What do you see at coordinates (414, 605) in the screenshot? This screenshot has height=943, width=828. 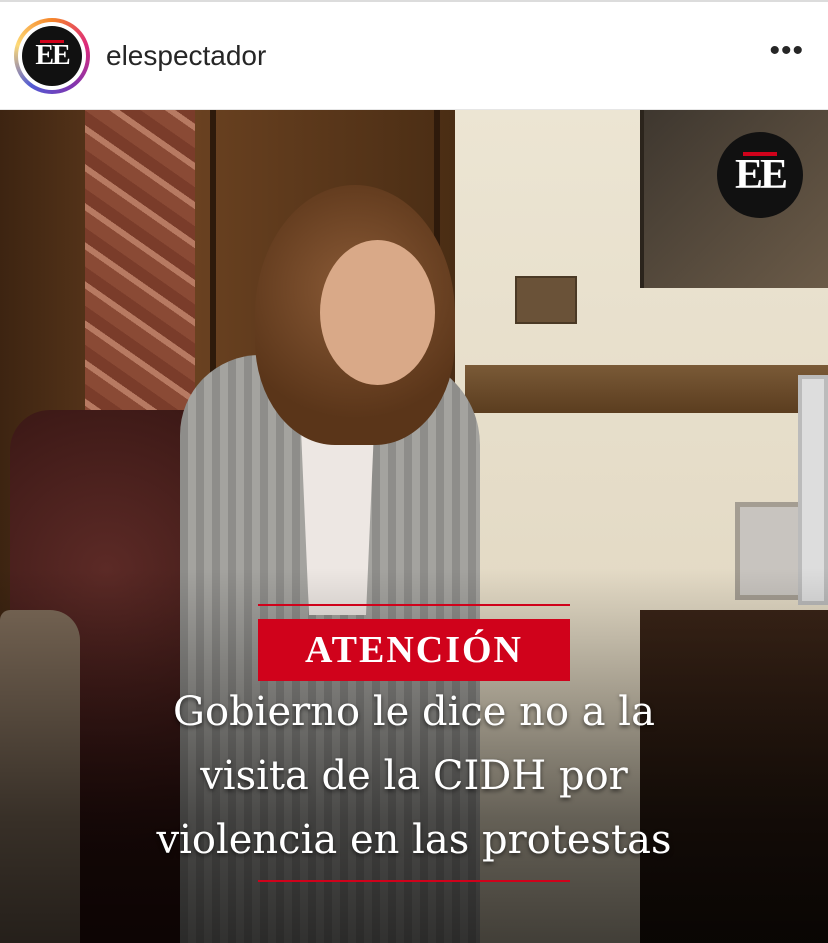 I see `top-red-line` at bounding box center [414, 605].